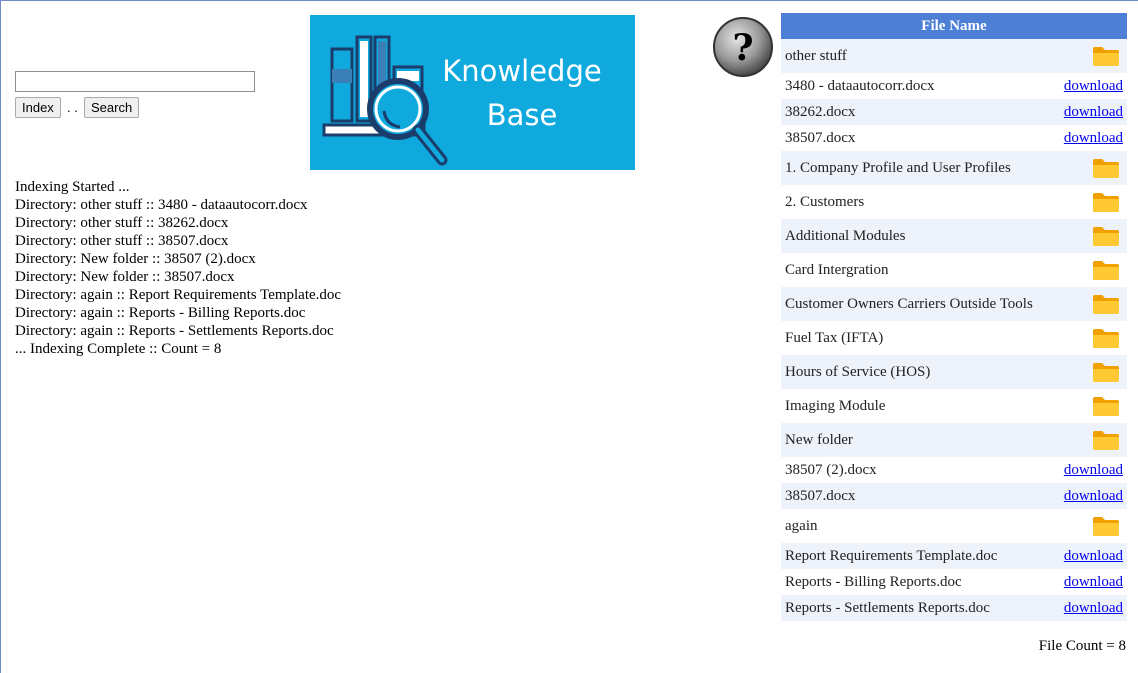 The image size is (1138, 673). What do you see at coordinates (831, 469) in the screenshot?
I see `file-name: 38507 (2).docx` at bounding box center [831, 469].